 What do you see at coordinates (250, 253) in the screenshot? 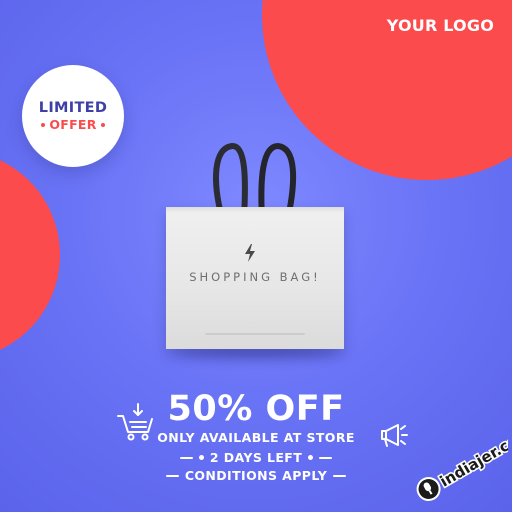
I see `lightning-bolt-icon` at bounding box center [250, 253].